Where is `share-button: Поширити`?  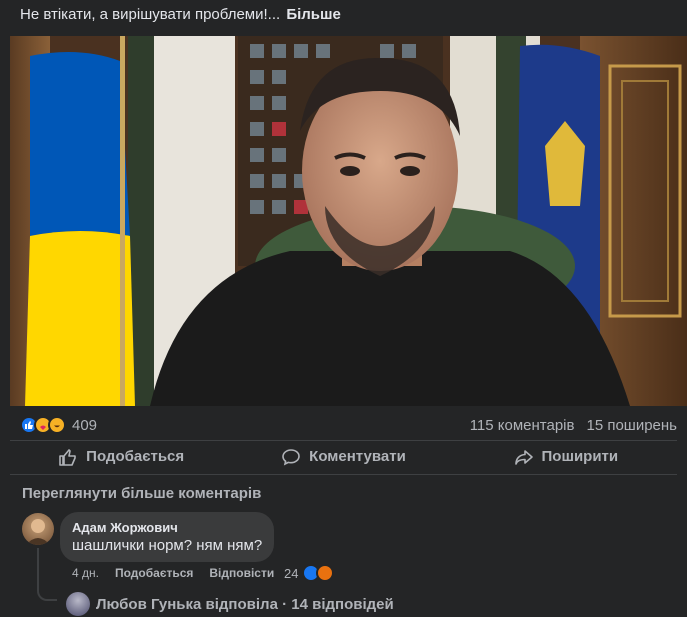 share-button: Поширити is located at coordinates (566, 456).